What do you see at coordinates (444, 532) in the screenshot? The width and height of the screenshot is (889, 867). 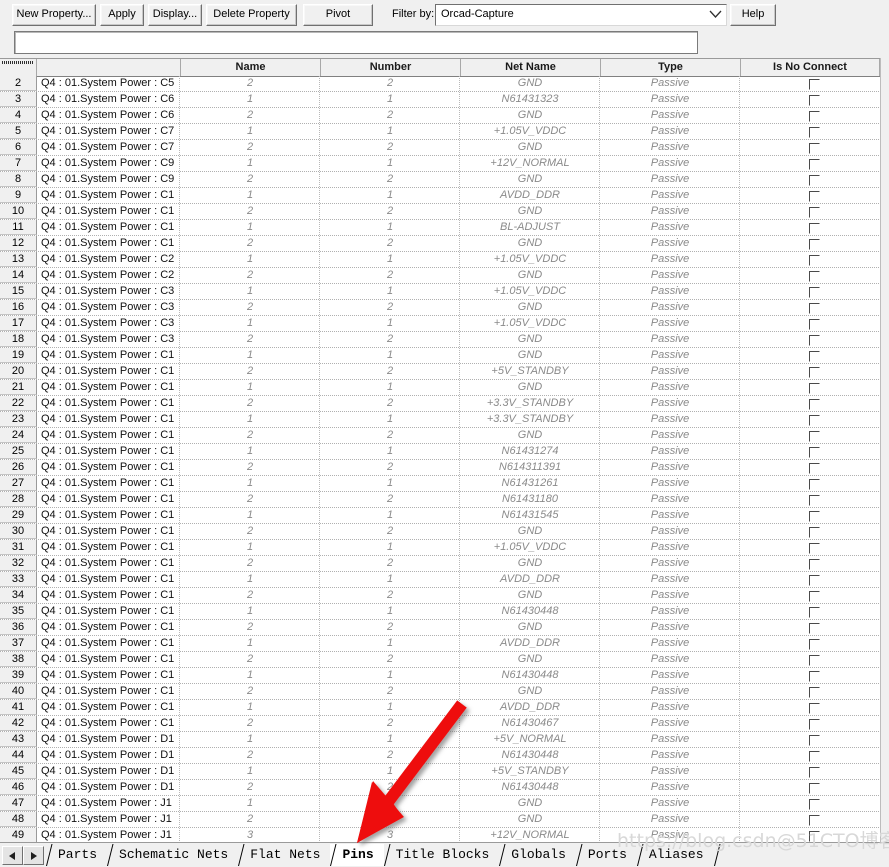 I see `table-row: 30 Q4 : 01.System Power : C1 2 2 GND Passive` at bounding box center [444, 532].